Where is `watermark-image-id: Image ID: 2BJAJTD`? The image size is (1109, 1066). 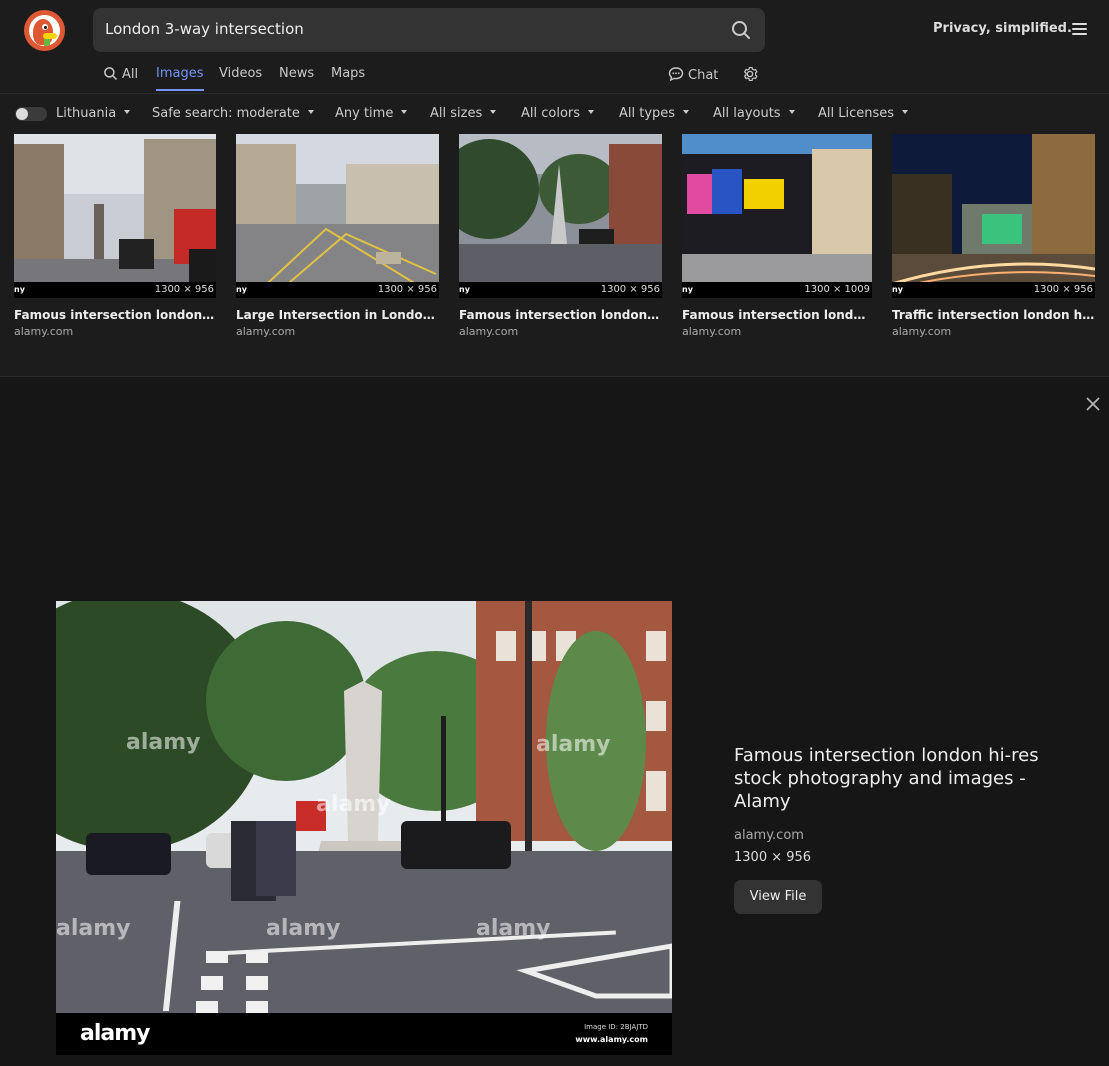 watermark-image-id: Image ID: 2BJAJTD is located at coordinates (616, 1027).